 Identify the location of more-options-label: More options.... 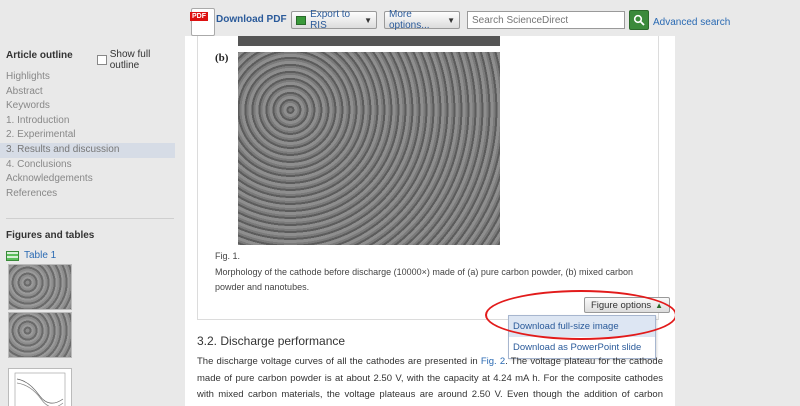
(409, 20).